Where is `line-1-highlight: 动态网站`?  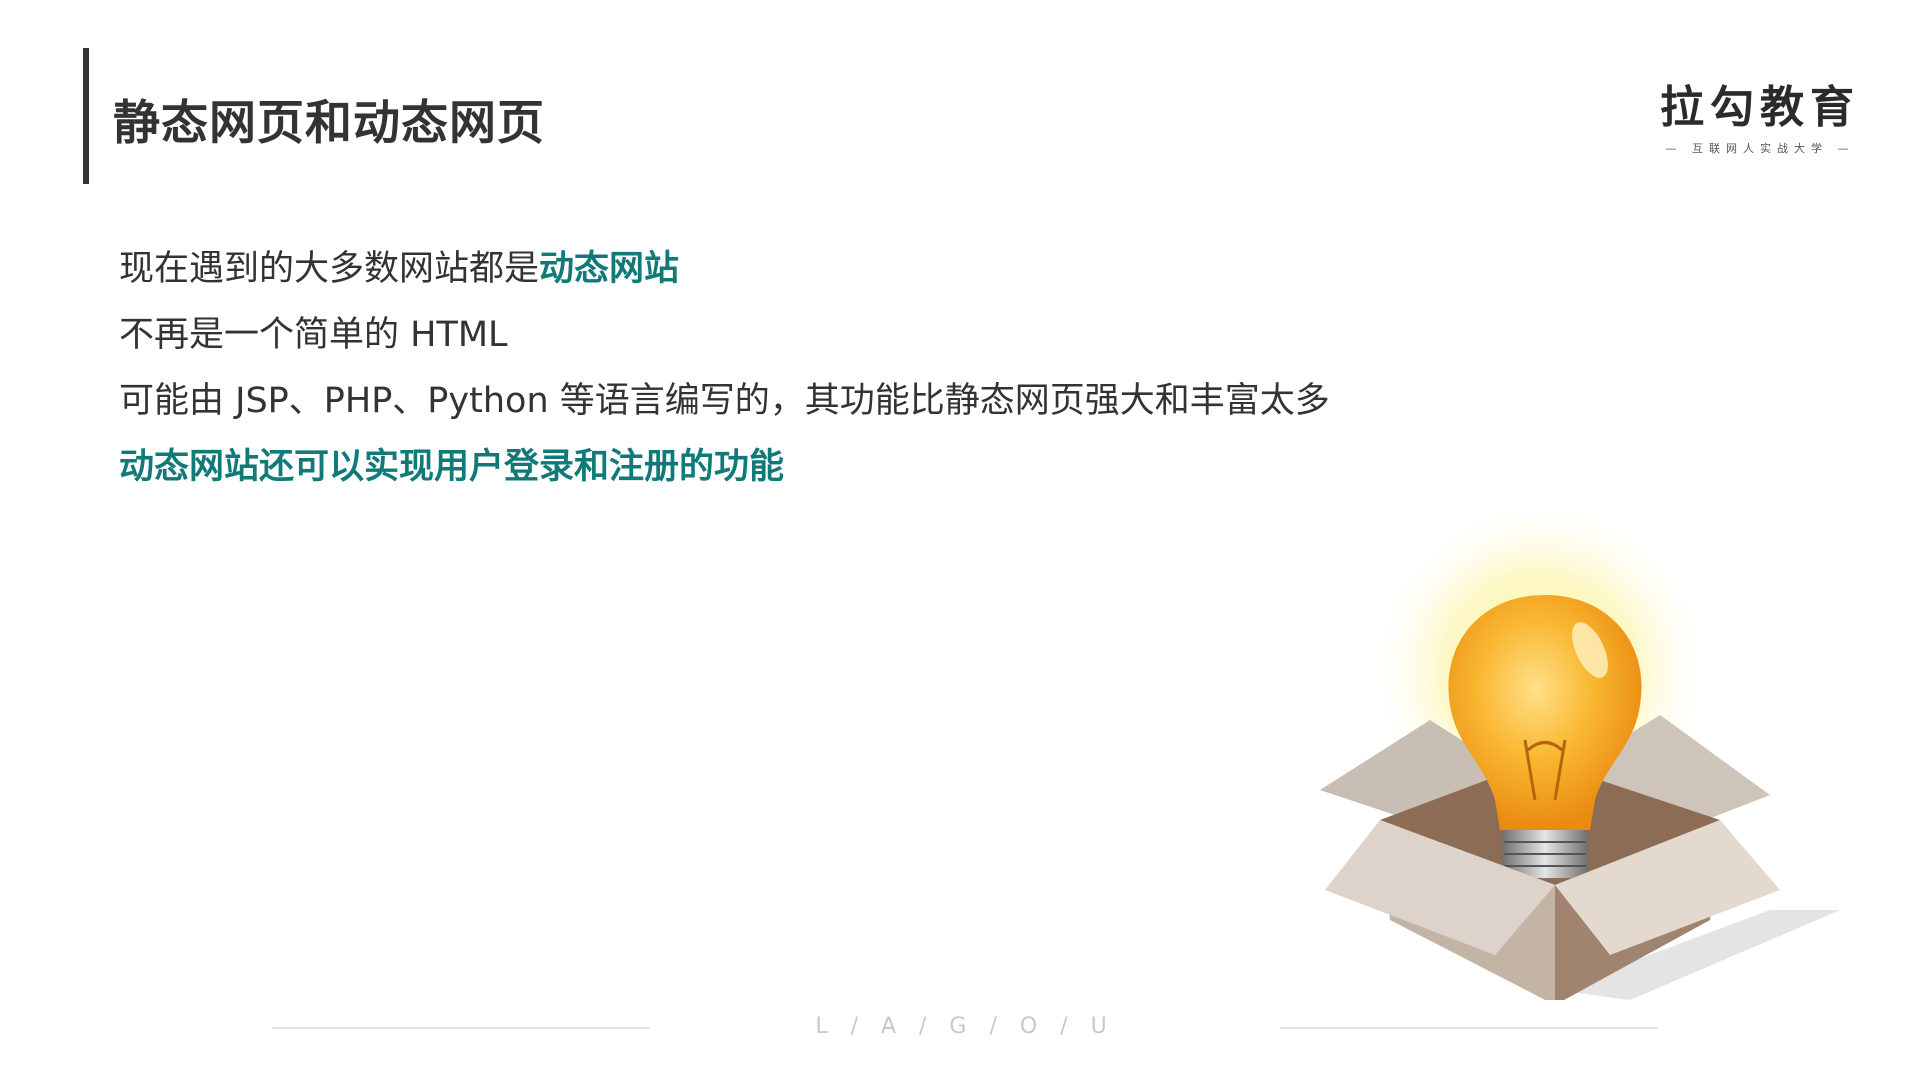 line-1-highlight: 动态网站 is located at coordinates (609, 269).